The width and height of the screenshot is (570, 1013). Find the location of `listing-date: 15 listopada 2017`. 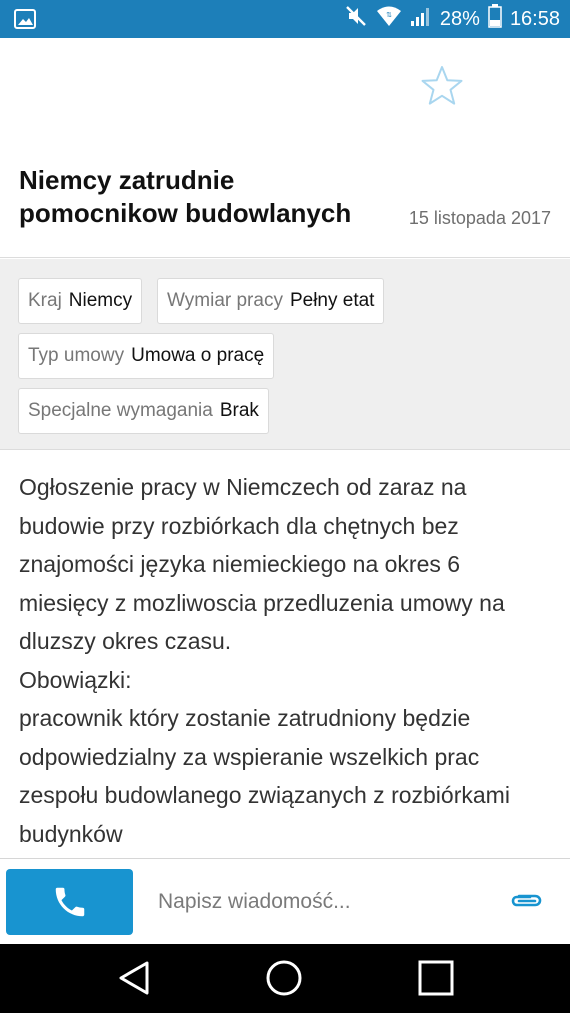

listing-date: 15 listopada 2017 is located at coordinates (479, 218).